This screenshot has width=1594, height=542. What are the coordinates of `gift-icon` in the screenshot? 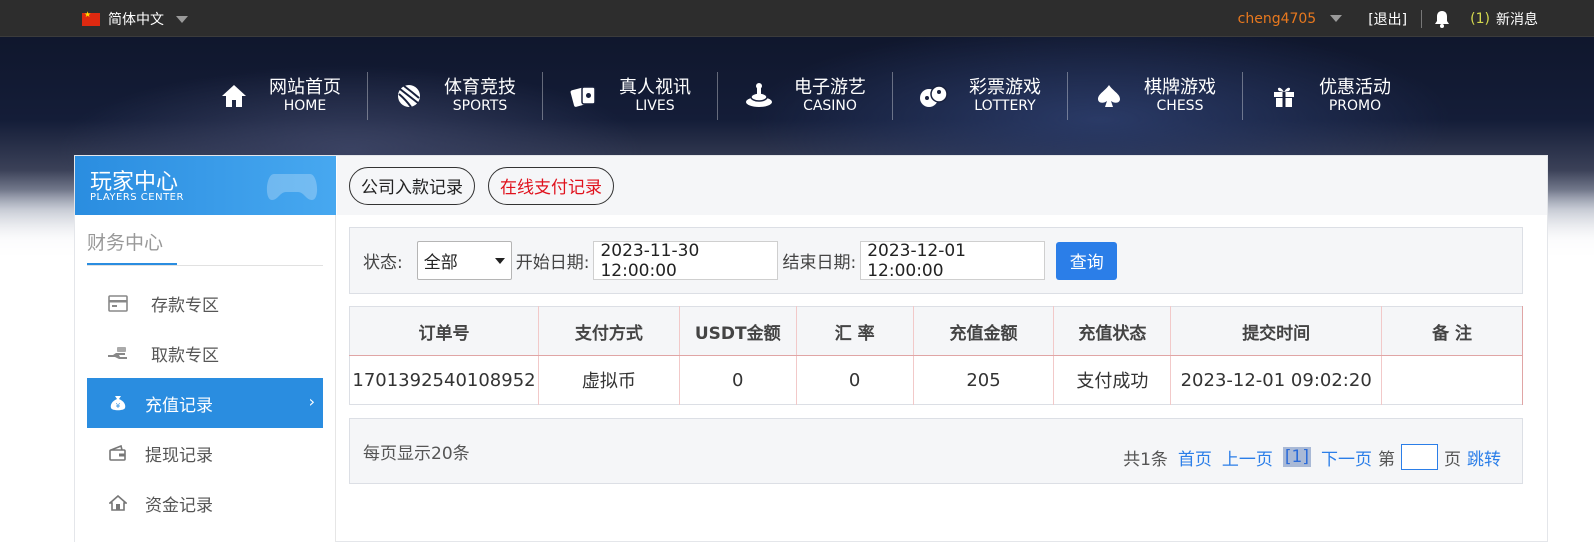 It's located at (1284, 96).